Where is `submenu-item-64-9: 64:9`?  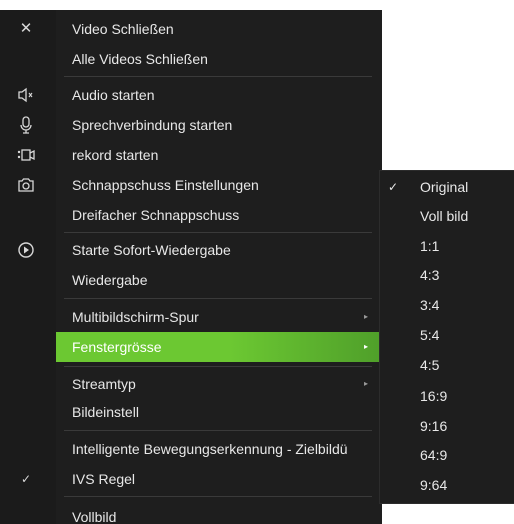 submenu-item-64-9: 64:9 is located at coordinates (447, 455).